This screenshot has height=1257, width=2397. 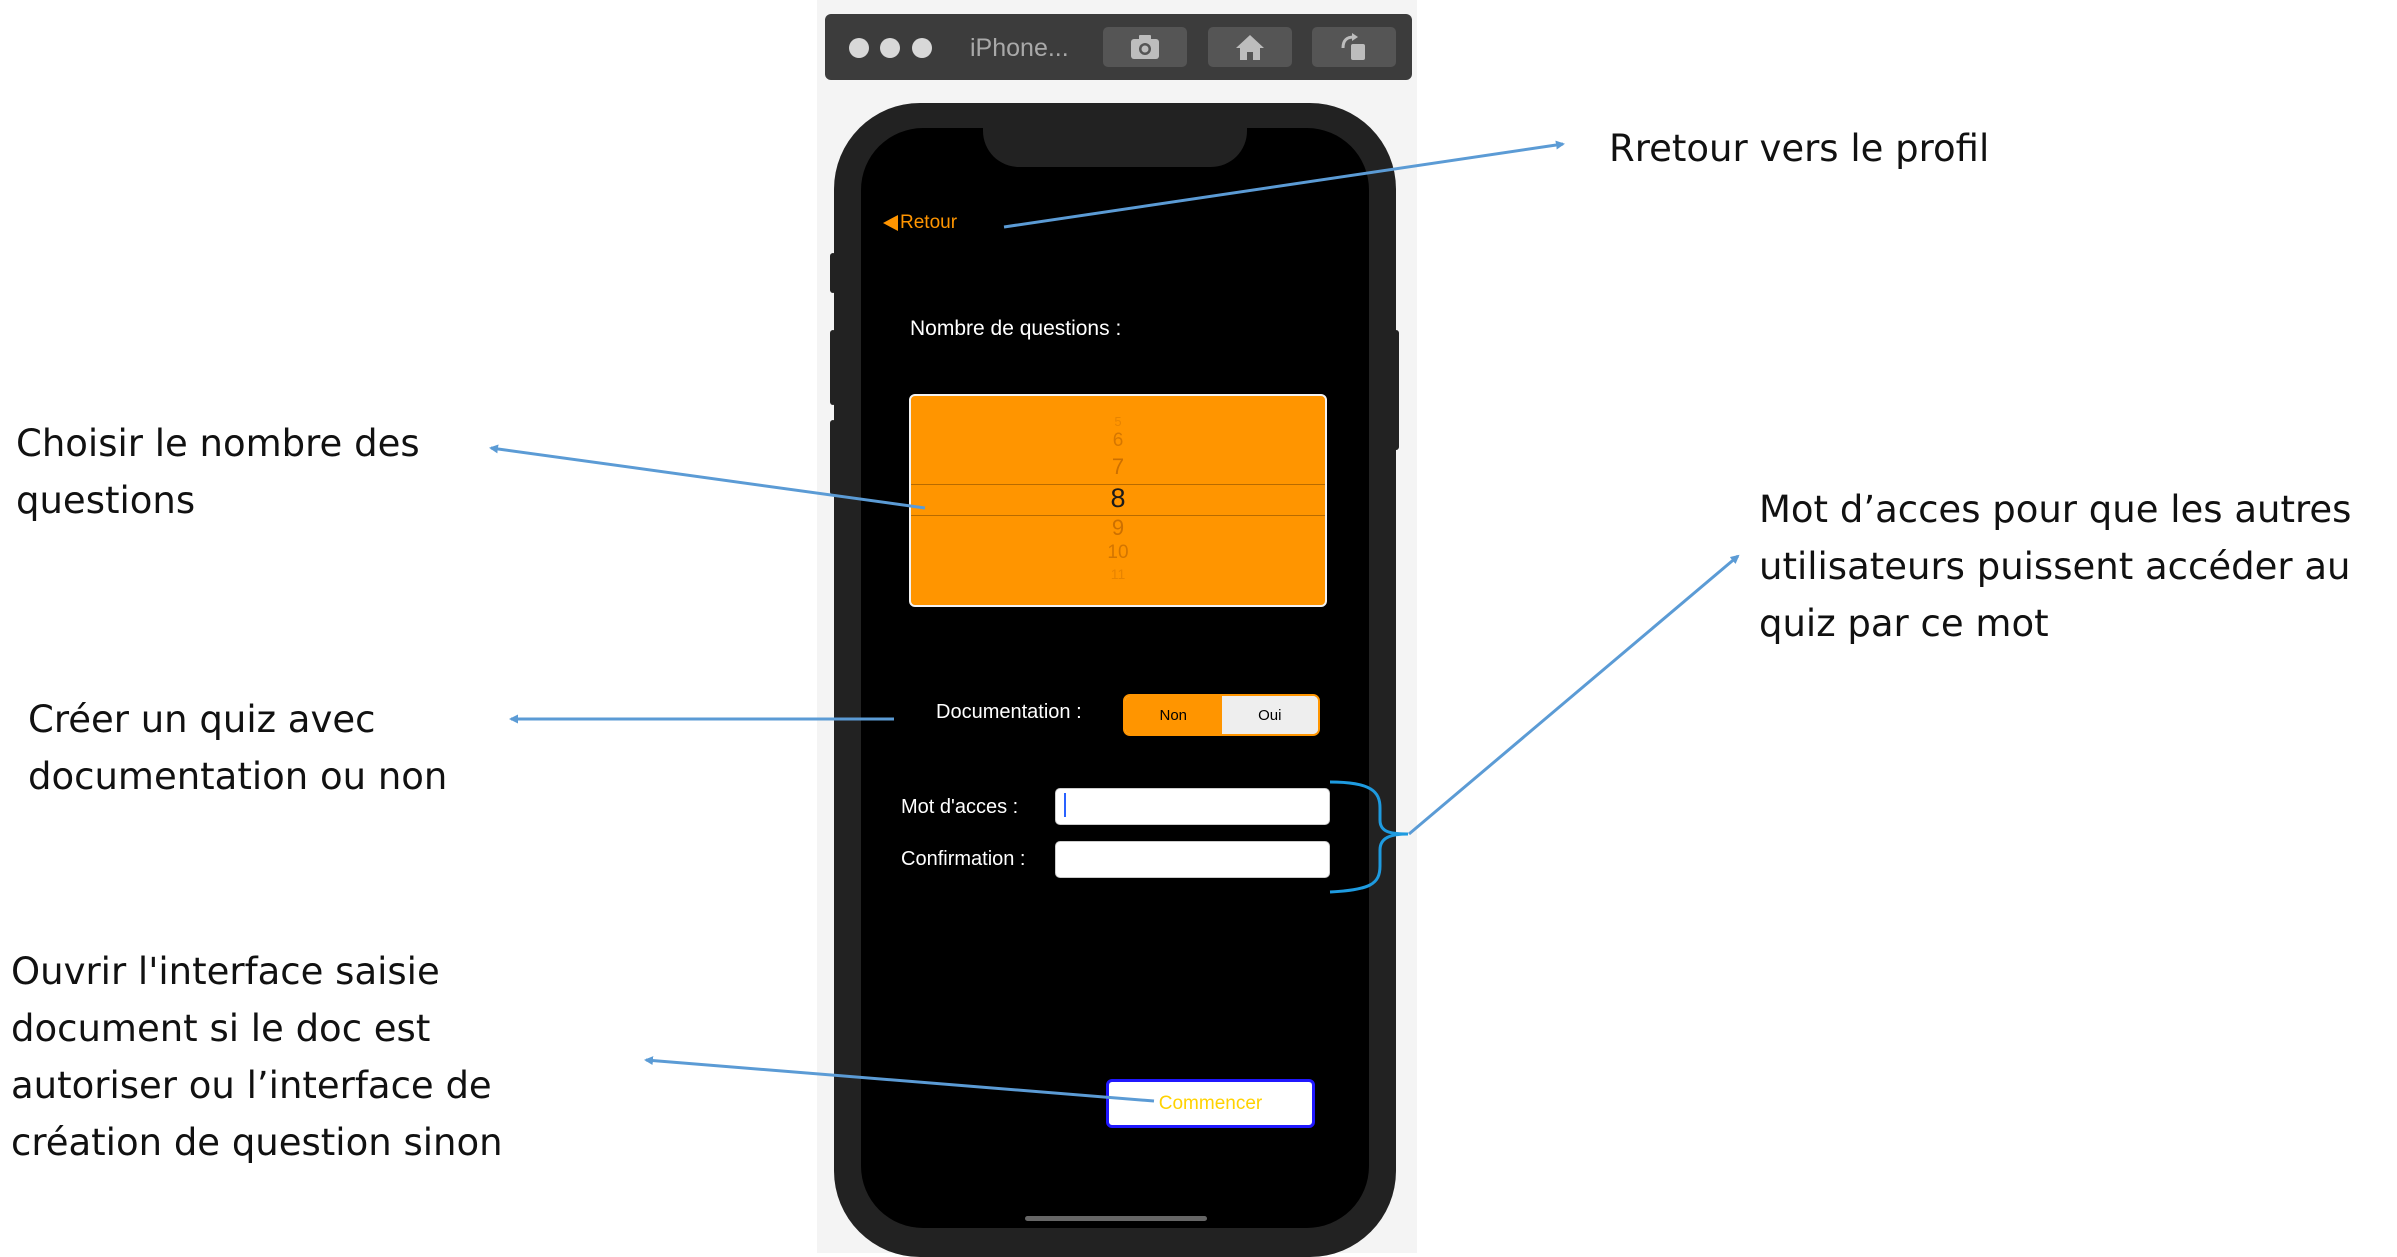 I want to click on documentation-label: Documentation :, so click(x=1009, y=712).